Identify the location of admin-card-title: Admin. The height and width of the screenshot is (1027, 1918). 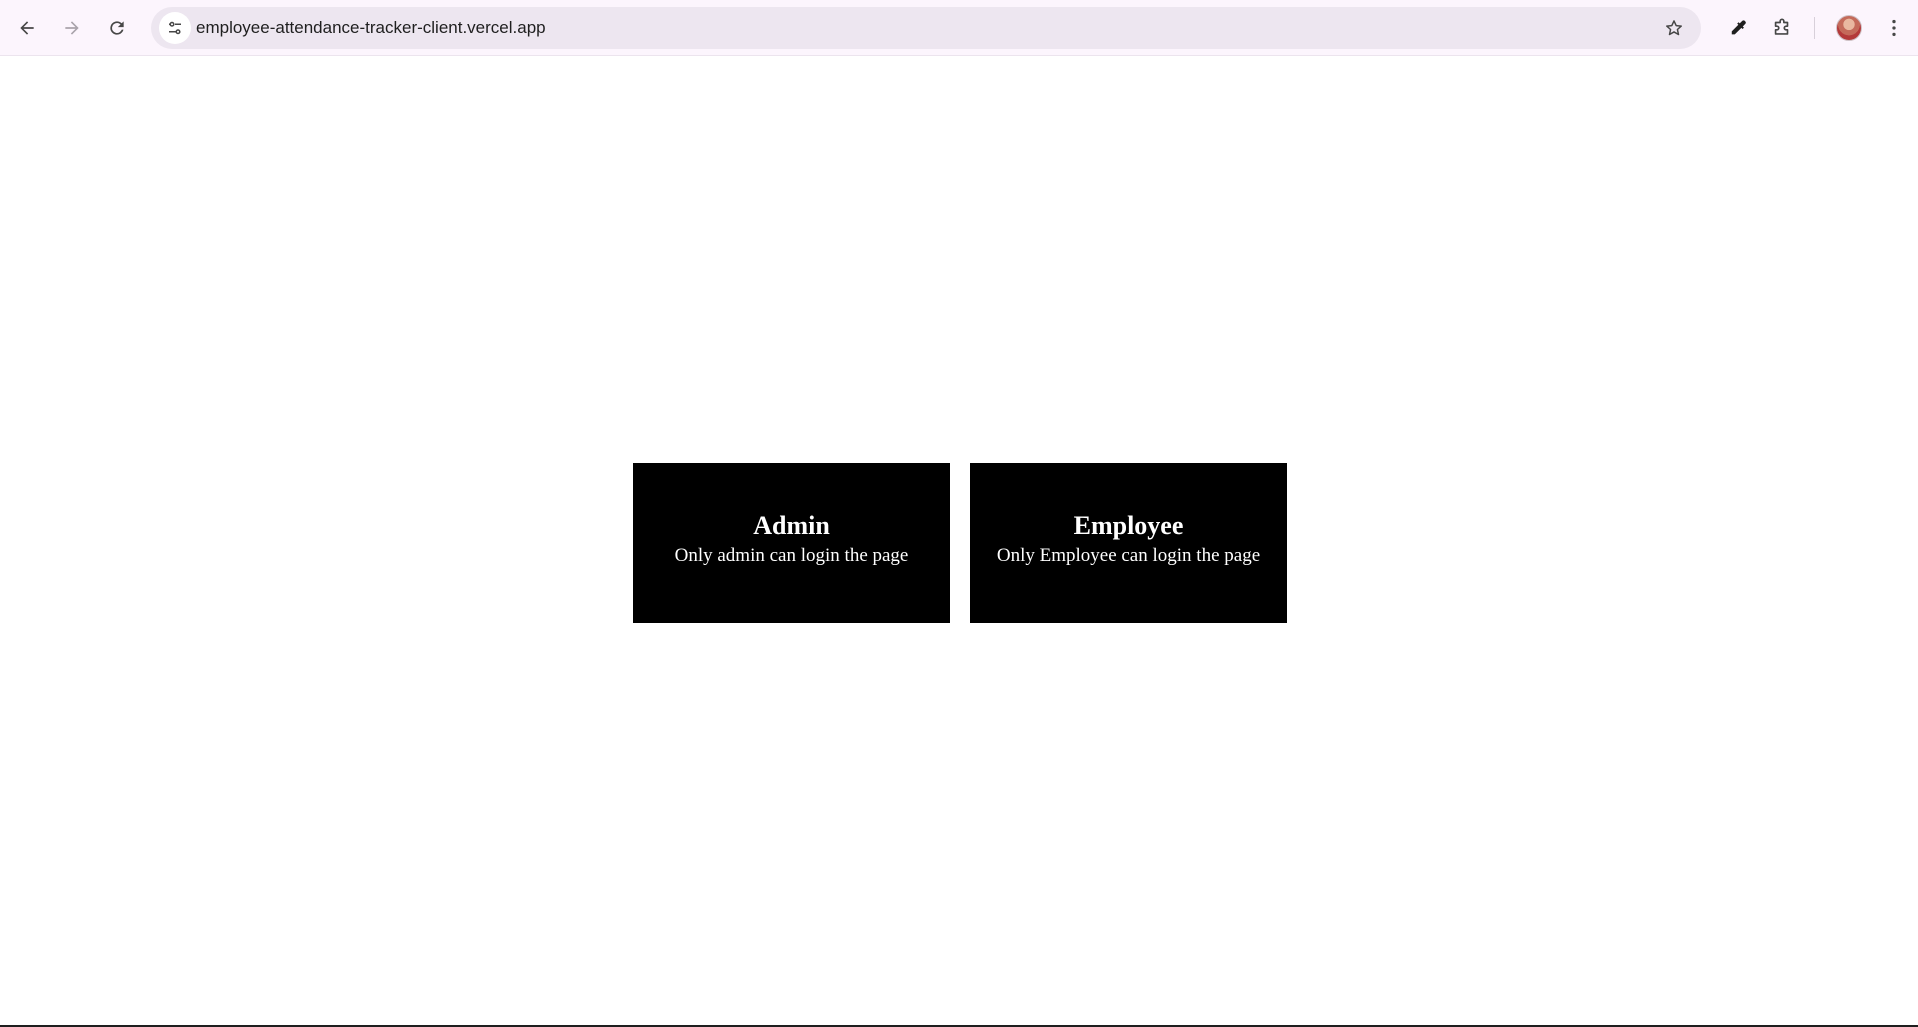
(791, 525).